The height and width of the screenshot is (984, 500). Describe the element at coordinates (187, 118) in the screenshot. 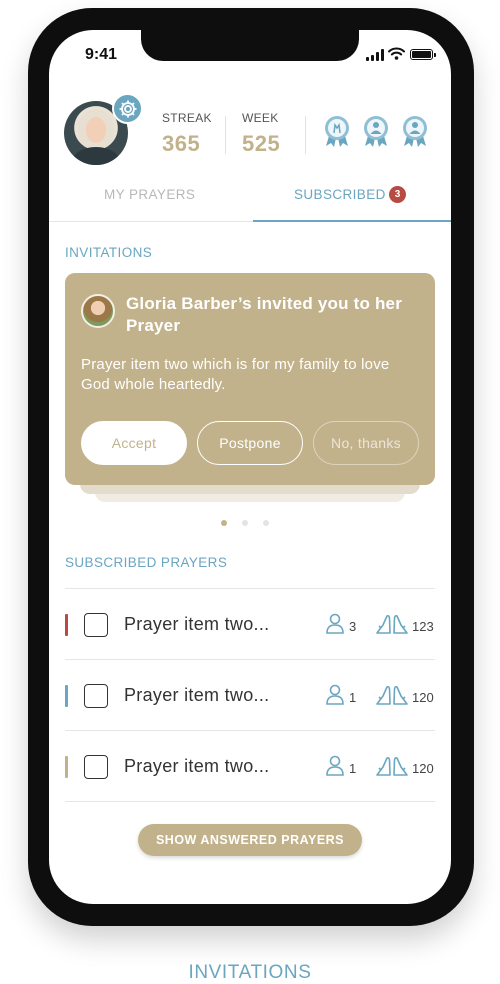

I see `streak-label: STREAK` at that location.